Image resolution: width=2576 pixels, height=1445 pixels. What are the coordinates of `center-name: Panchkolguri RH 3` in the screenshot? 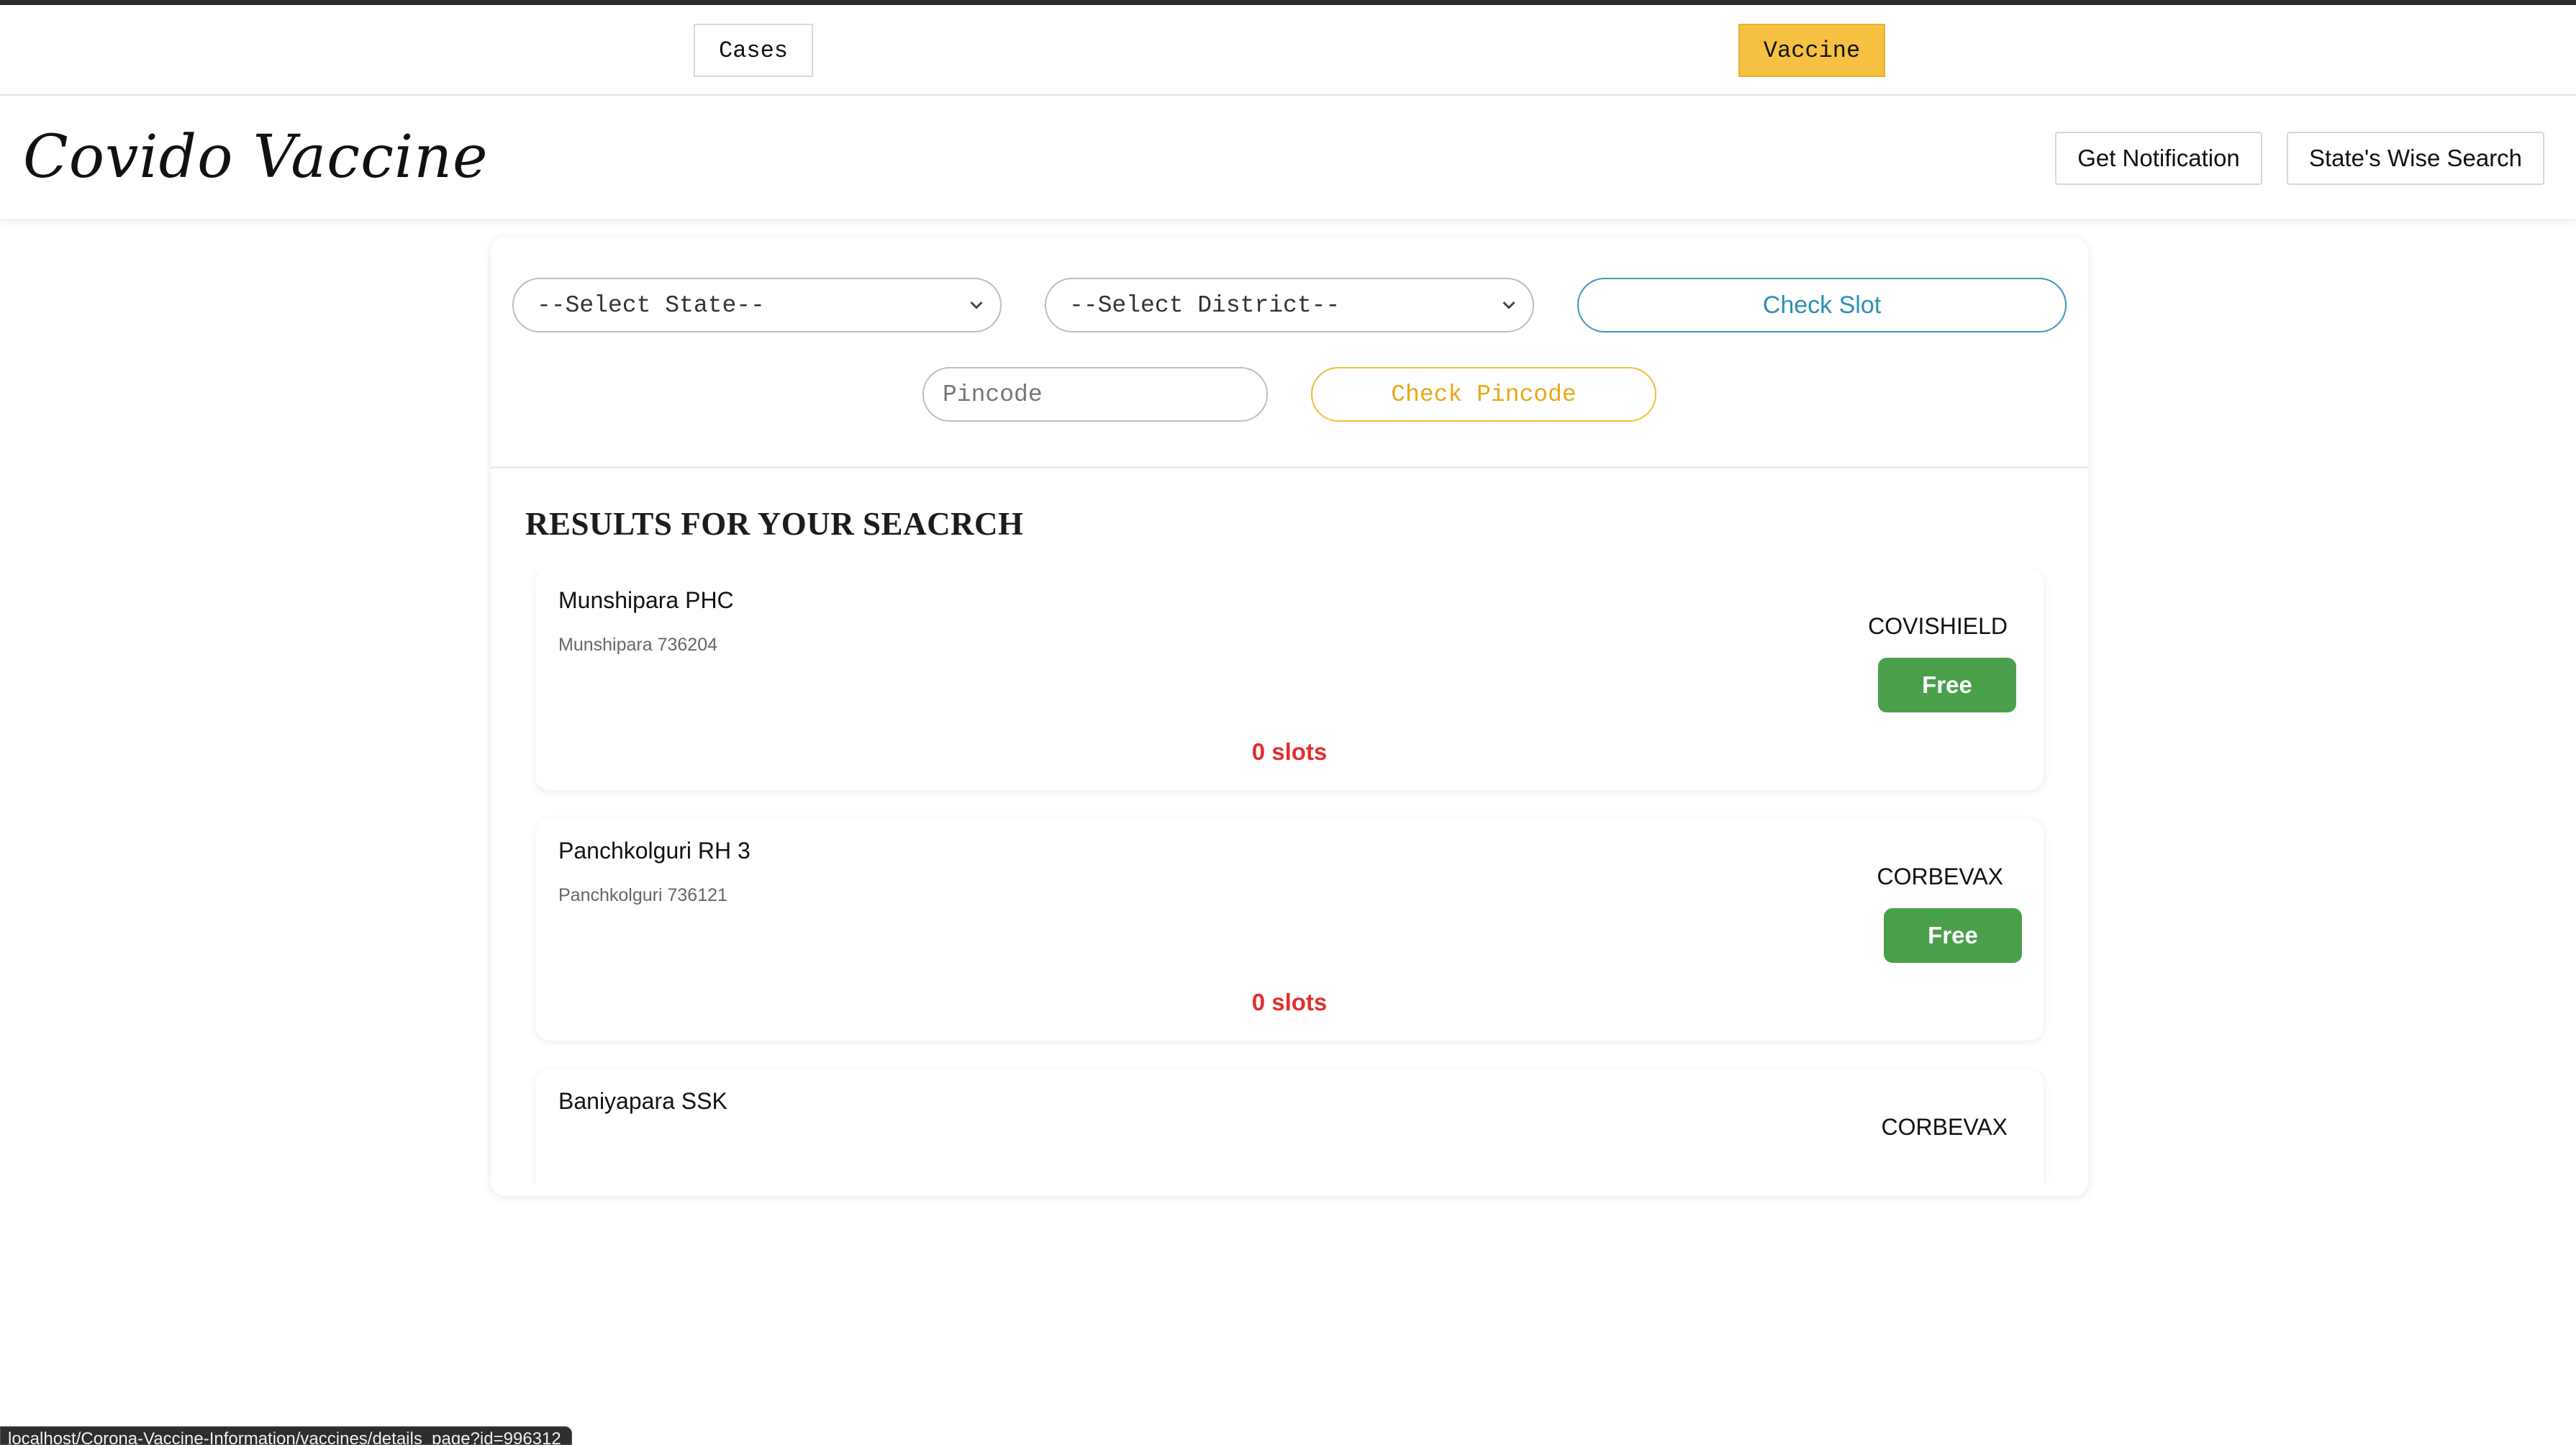 It's located at (654, 851).